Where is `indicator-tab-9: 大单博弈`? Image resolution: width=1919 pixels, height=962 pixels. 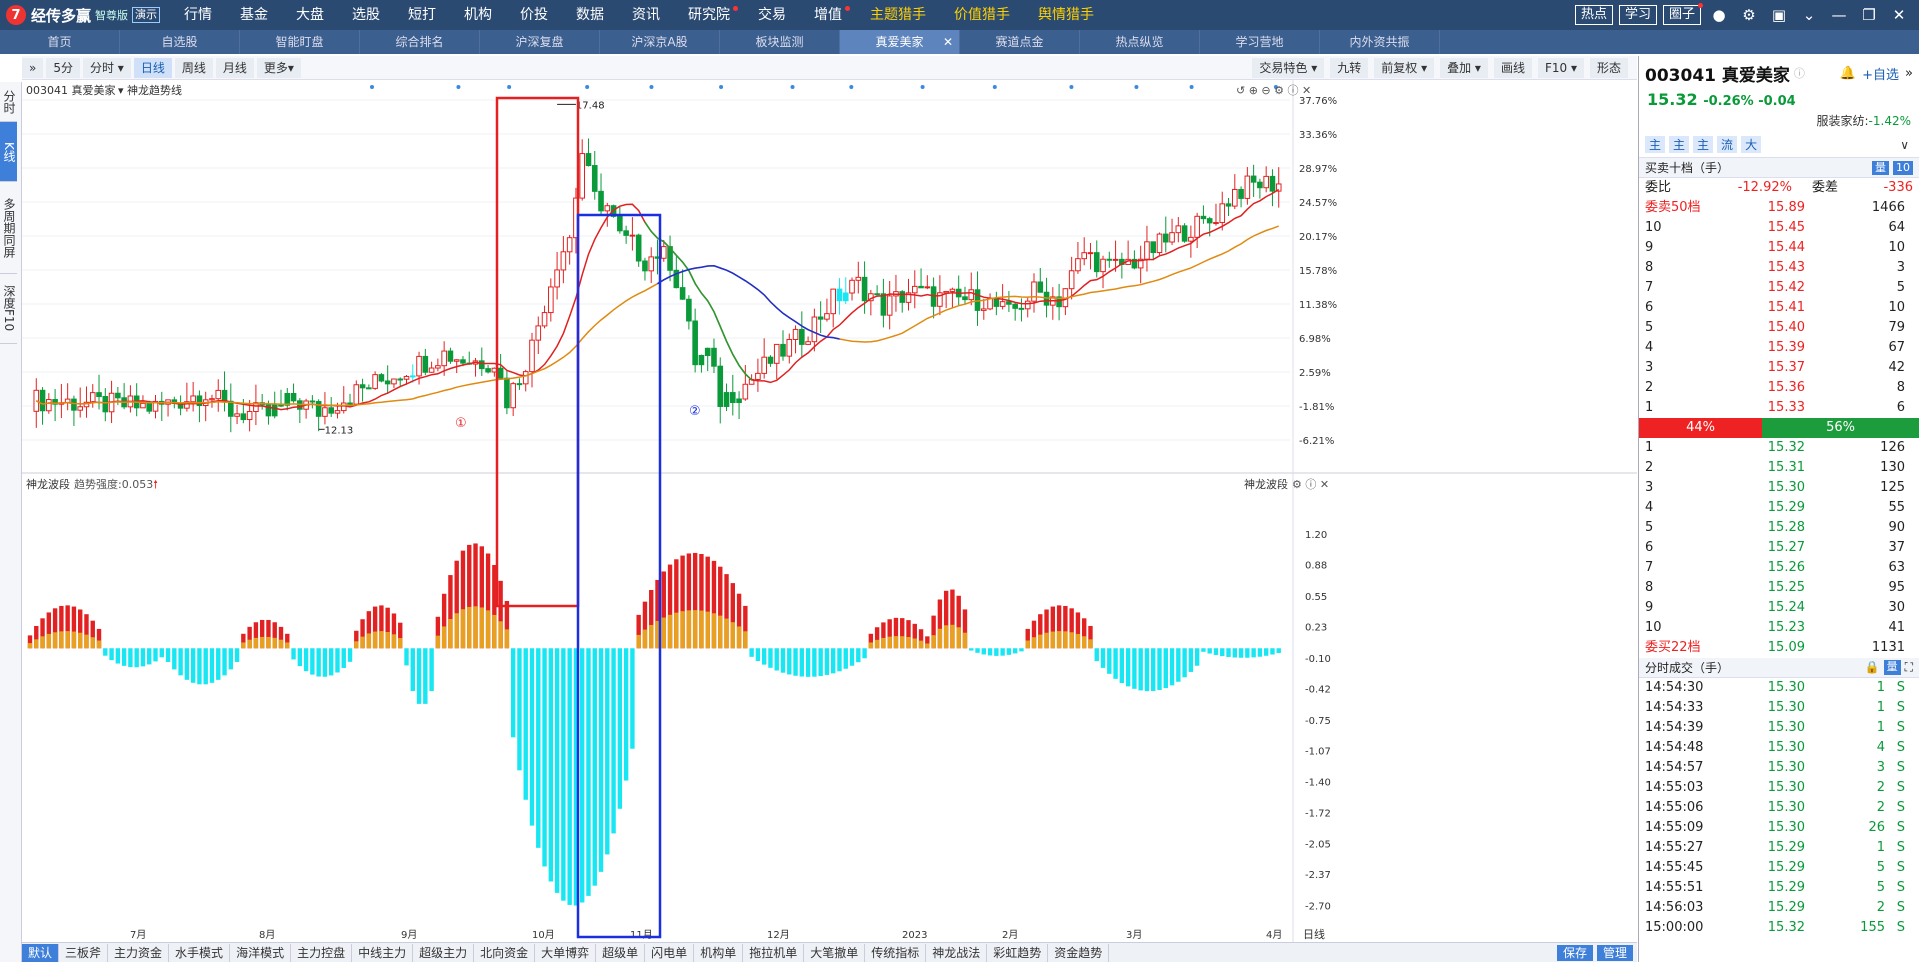 indicator-tab-9: 大单博弈 is located at coordinates (566, 952).